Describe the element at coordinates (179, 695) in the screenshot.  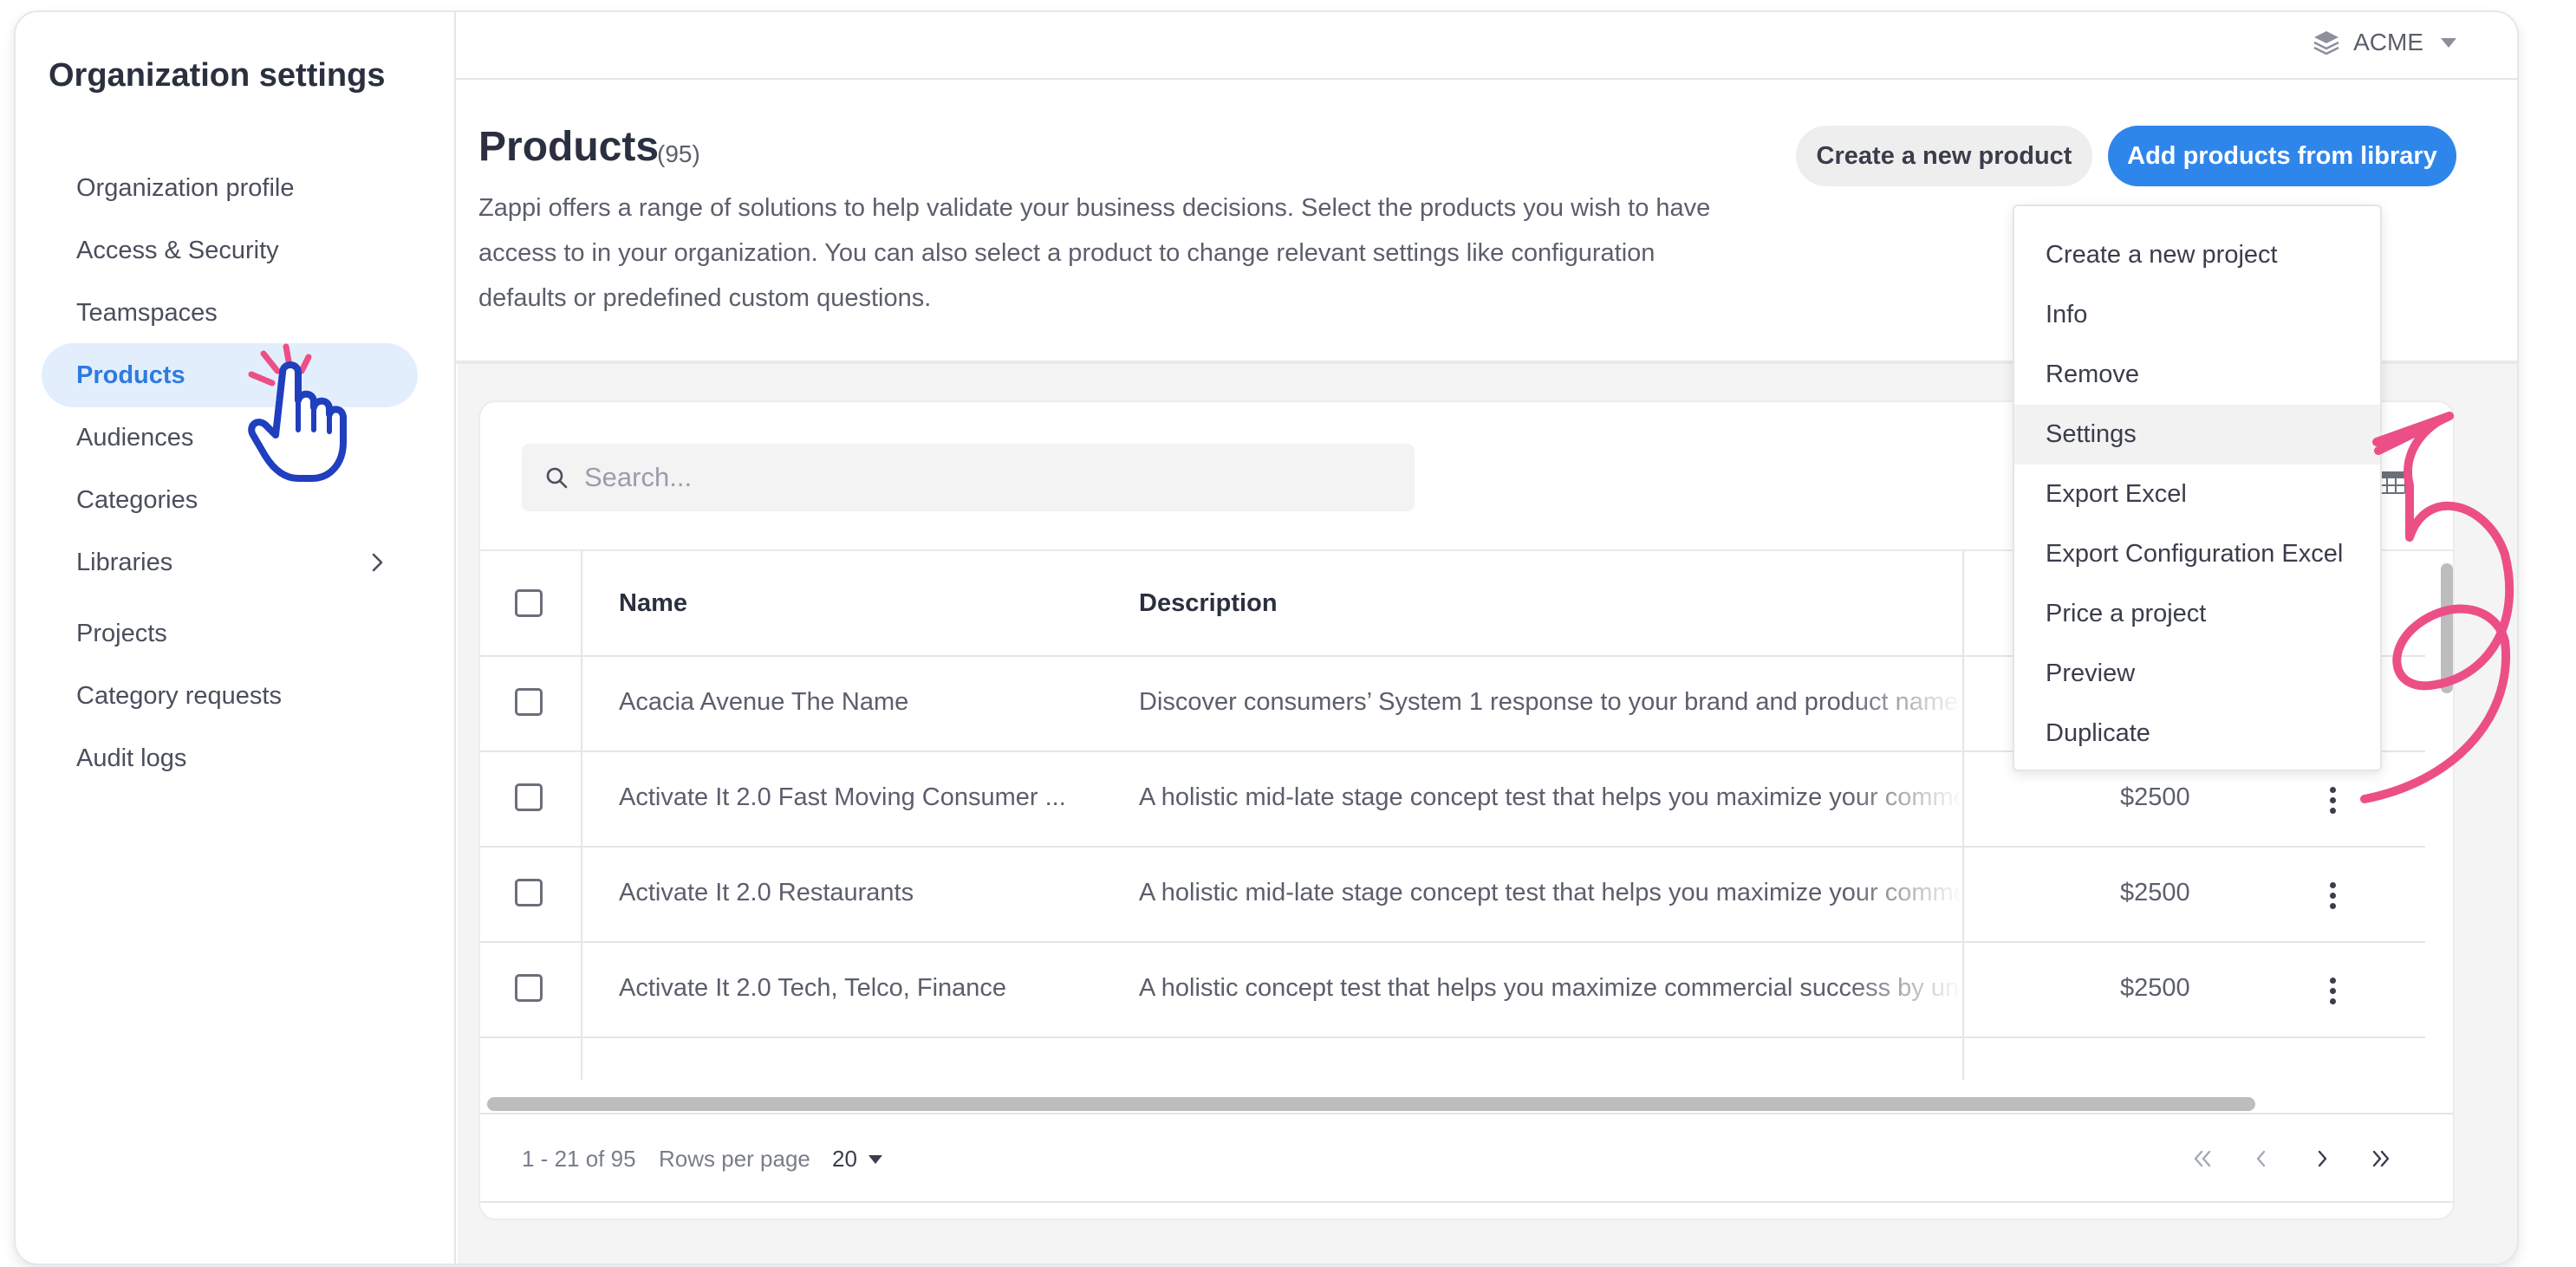
I see `sidebar-item-label: Category requests` at that location.